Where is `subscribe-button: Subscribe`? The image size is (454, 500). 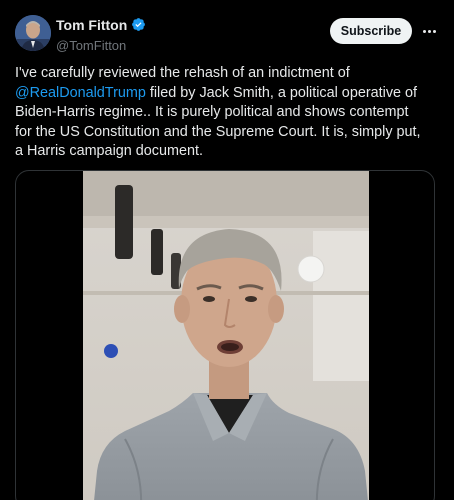
subscribe-button: Subscribe is located at coordinates (371, 31).